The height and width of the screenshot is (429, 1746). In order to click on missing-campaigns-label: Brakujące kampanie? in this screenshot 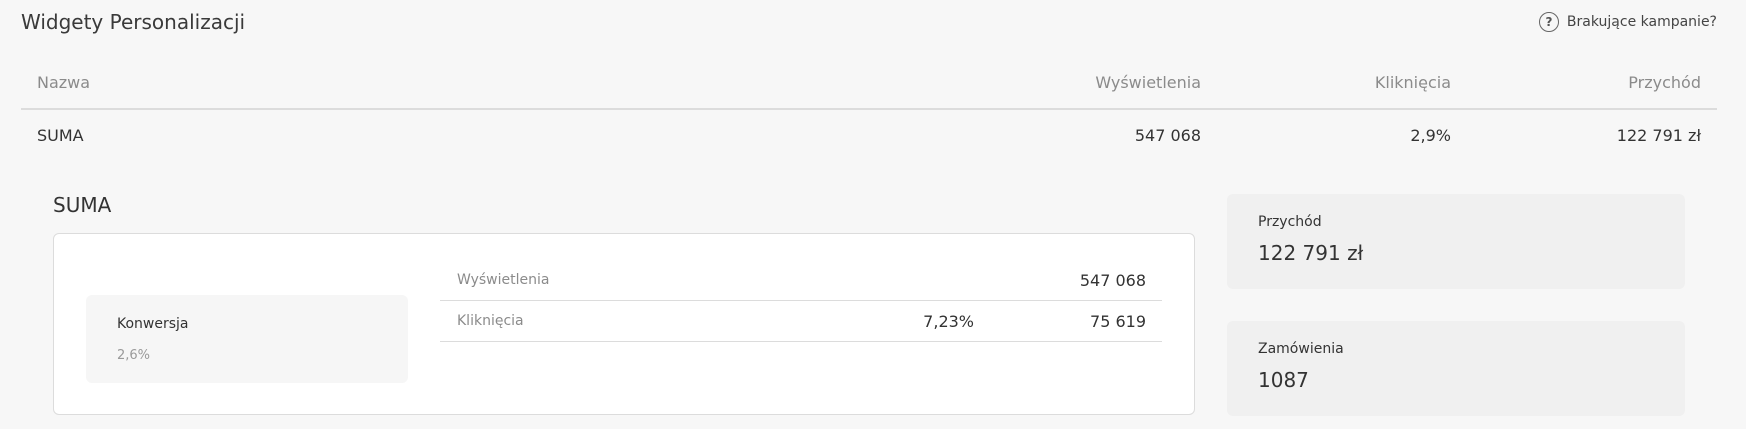, I will do `click(1641, 22)`.